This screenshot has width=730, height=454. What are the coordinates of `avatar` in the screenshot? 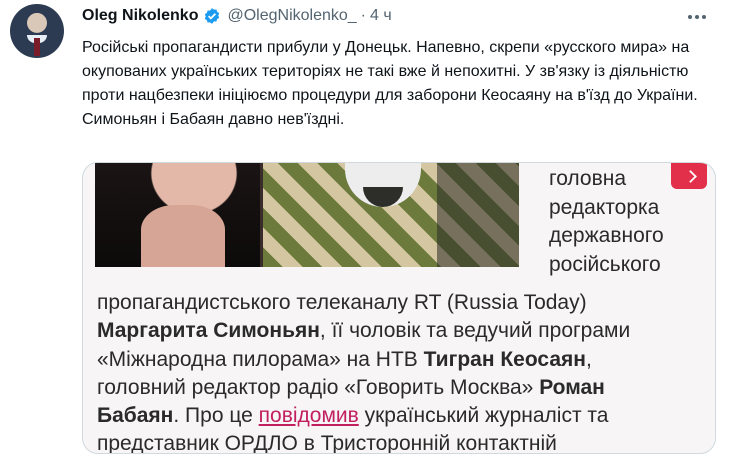 It's located at (37, 31).